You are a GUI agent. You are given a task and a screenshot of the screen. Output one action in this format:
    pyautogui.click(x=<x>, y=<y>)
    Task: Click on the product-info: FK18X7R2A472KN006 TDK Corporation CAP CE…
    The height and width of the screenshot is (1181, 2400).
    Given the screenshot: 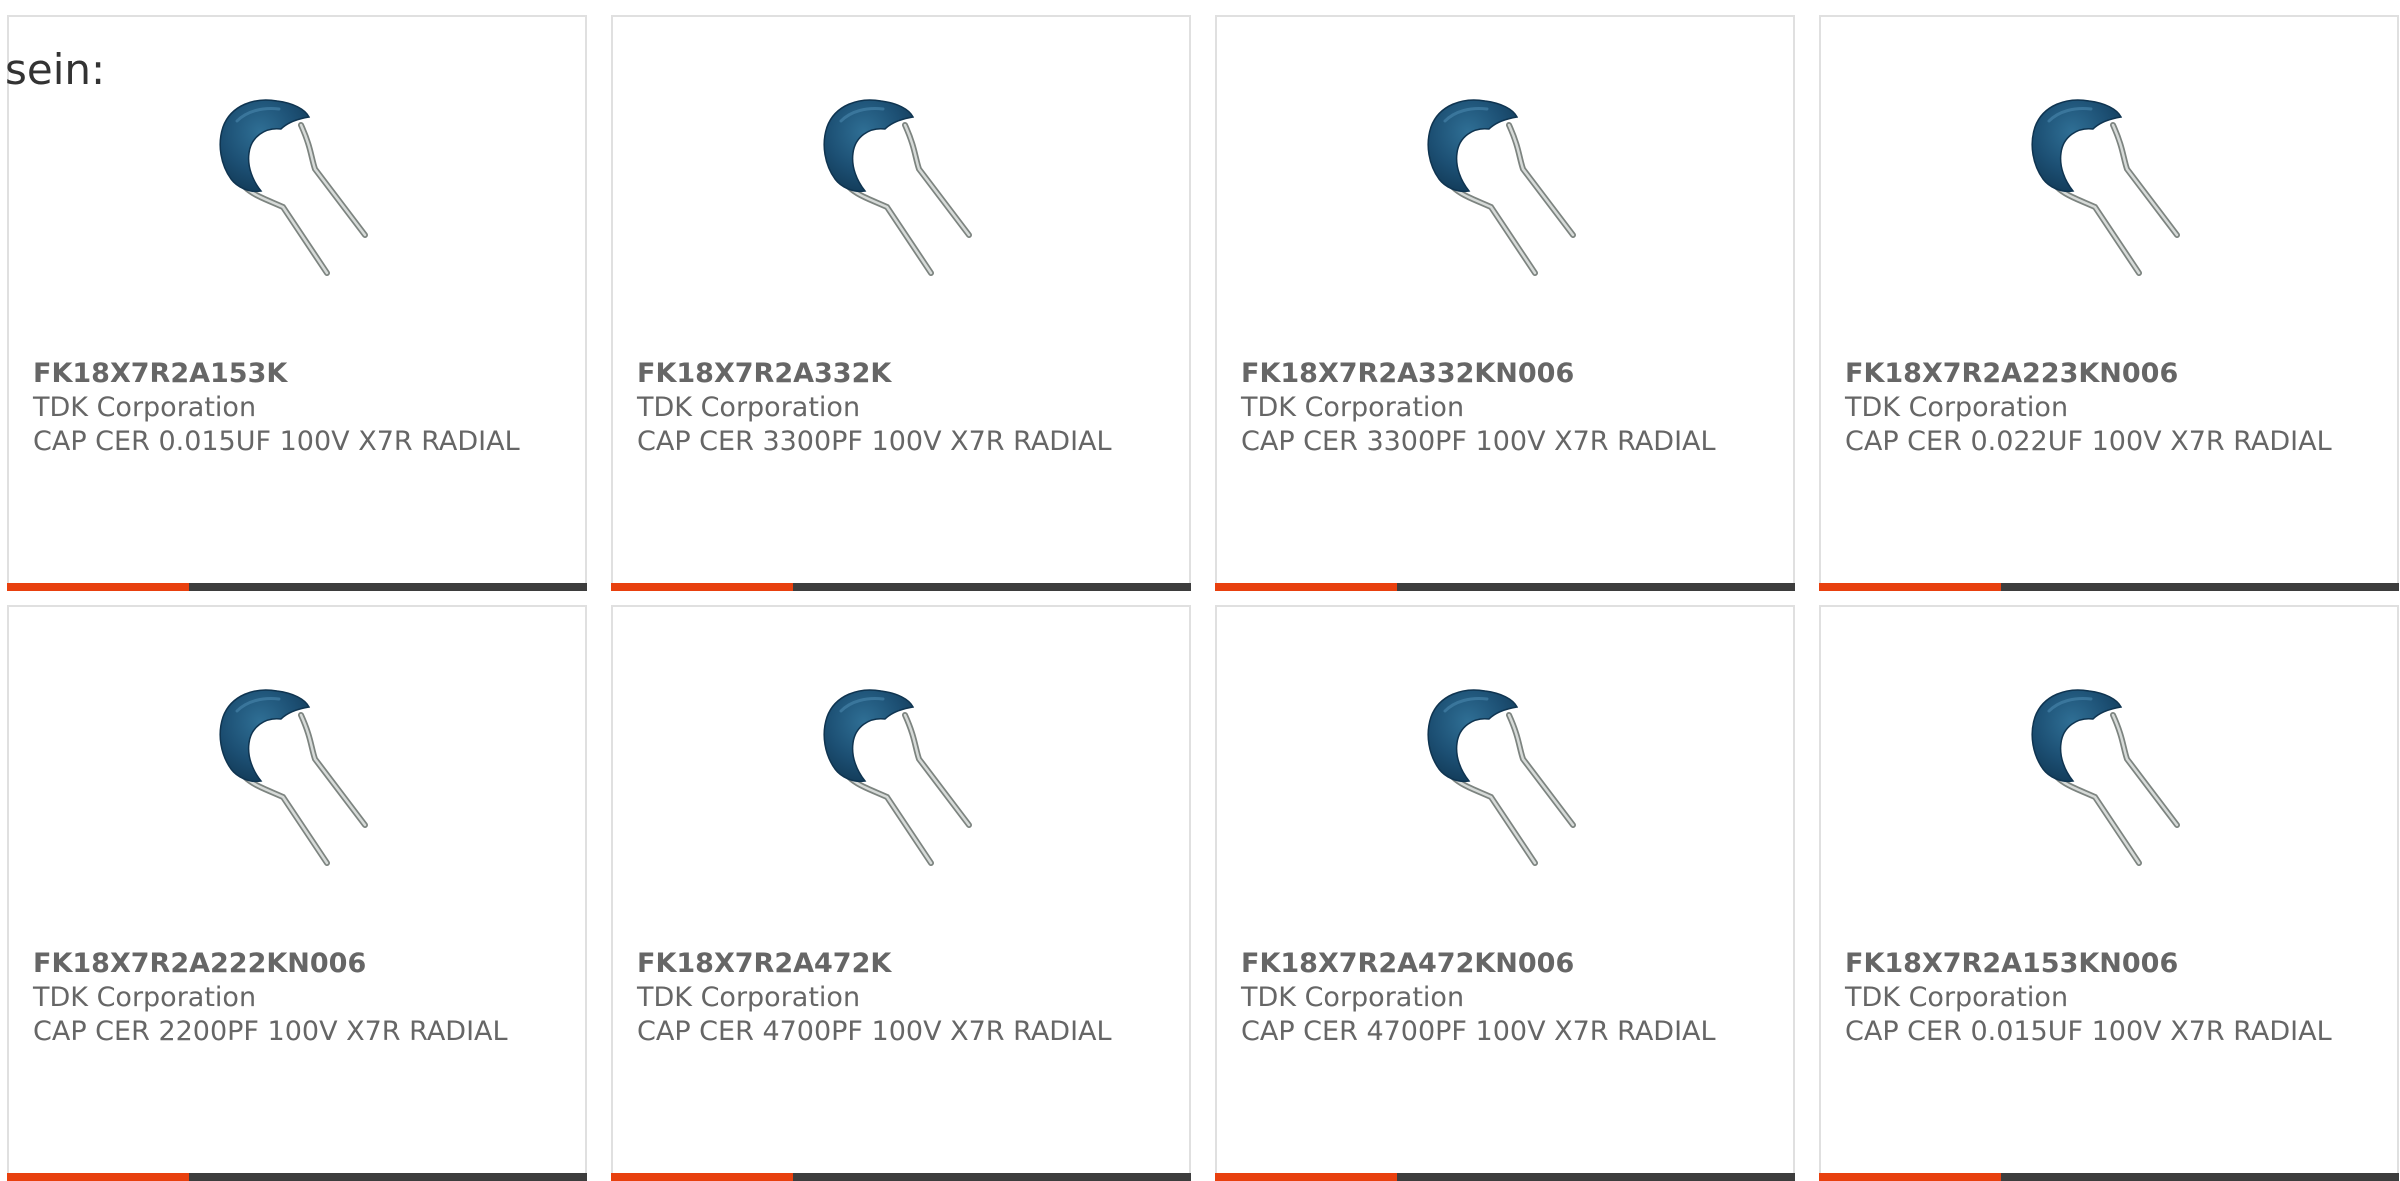 What is the action you would take?
    pyautogui.click(x=1507, y=998)
    